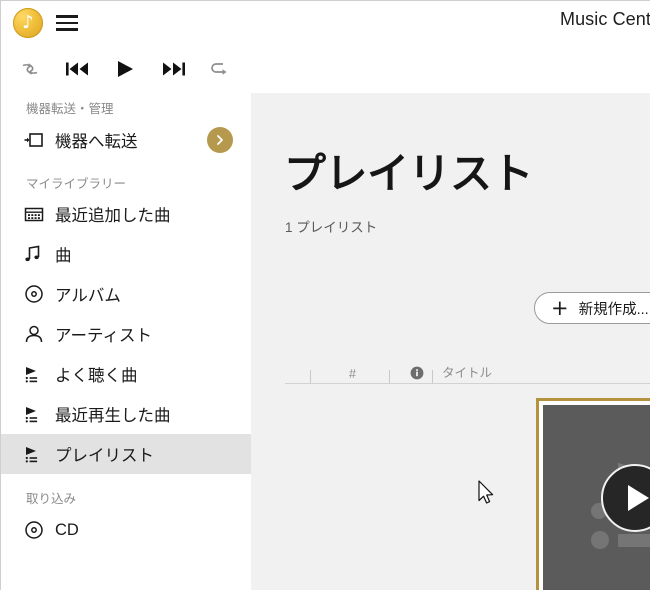 The height and width of the screenshot is (590, 650). I want to click on sidebar-item-recently-played: 最近再生した曲, so click(126, 414).